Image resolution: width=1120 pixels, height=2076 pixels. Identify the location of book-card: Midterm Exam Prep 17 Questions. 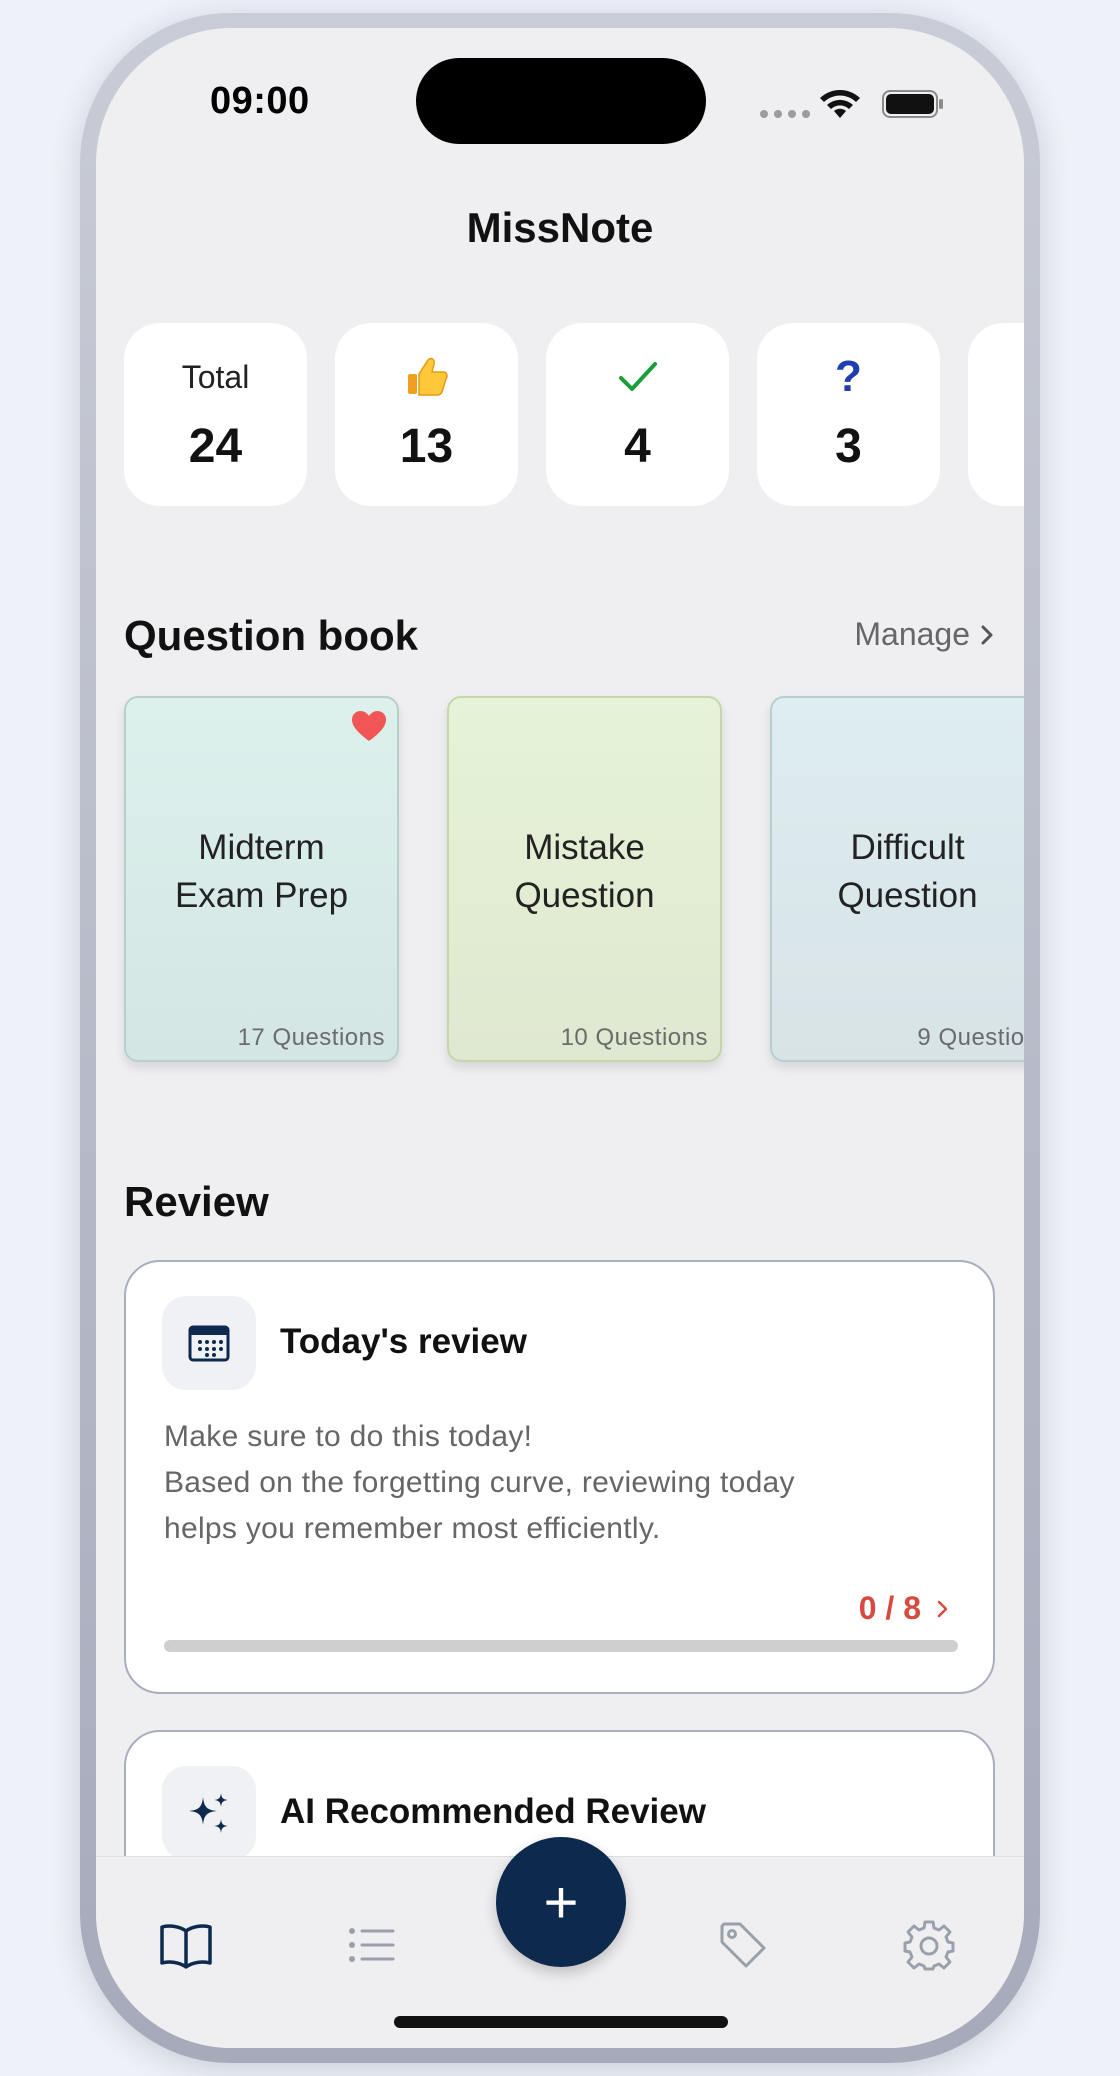
(261, 879).